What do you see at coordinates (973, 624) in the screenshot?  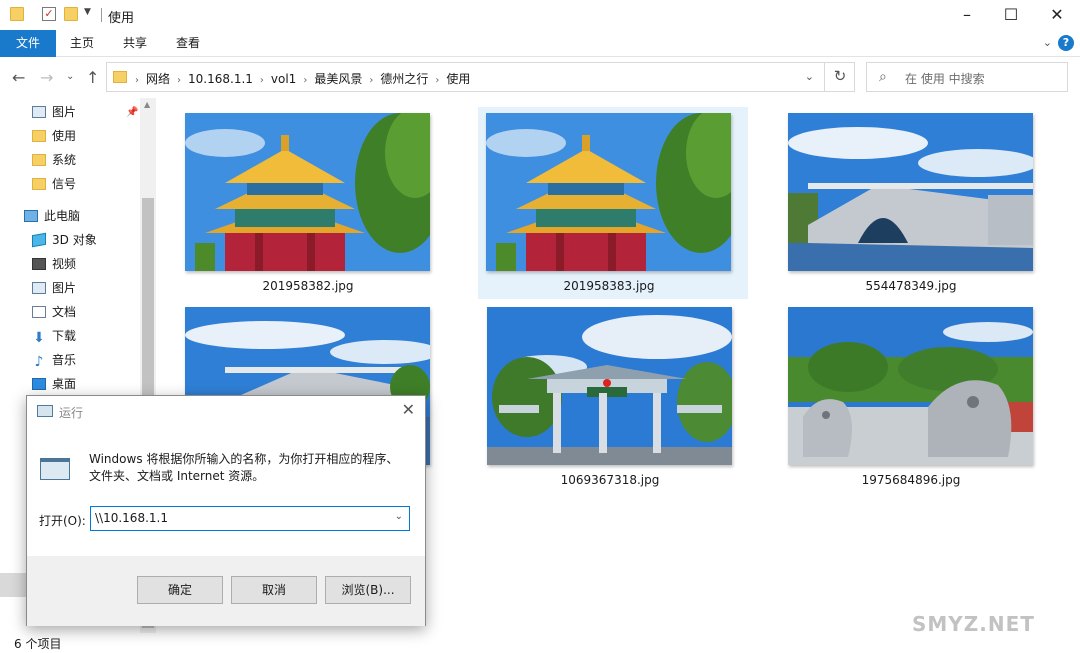 I see `watermark: SMYZ.NET` at bounding box center [973, 624].